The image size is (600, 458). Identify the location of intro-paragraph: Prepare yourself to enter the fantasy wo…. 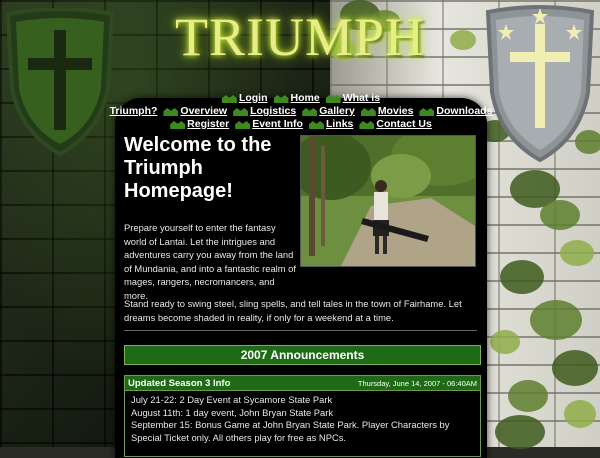
(210, 261).